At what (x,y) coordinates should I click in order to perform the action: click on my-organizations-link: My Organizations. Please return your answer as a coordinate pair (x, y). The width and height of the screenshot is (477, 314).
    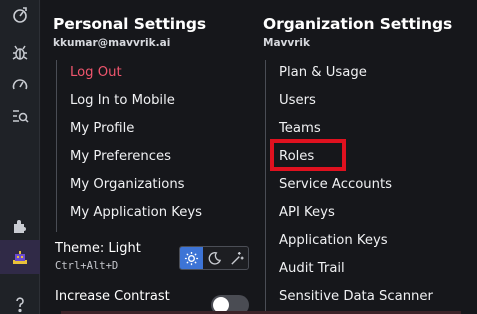
    Looking at the image, I should click on (127, 185).